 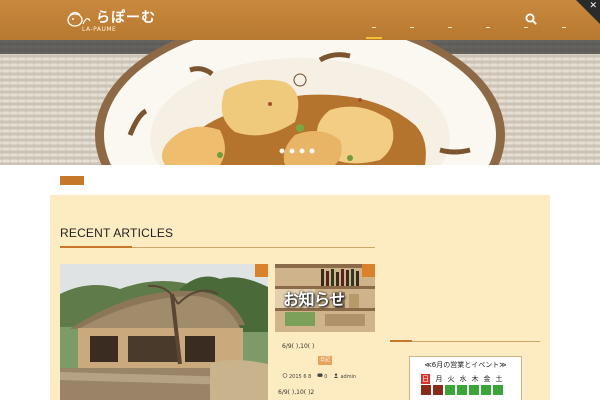 I want to click on article-thumbnail-house, so click(x=164, y=332).